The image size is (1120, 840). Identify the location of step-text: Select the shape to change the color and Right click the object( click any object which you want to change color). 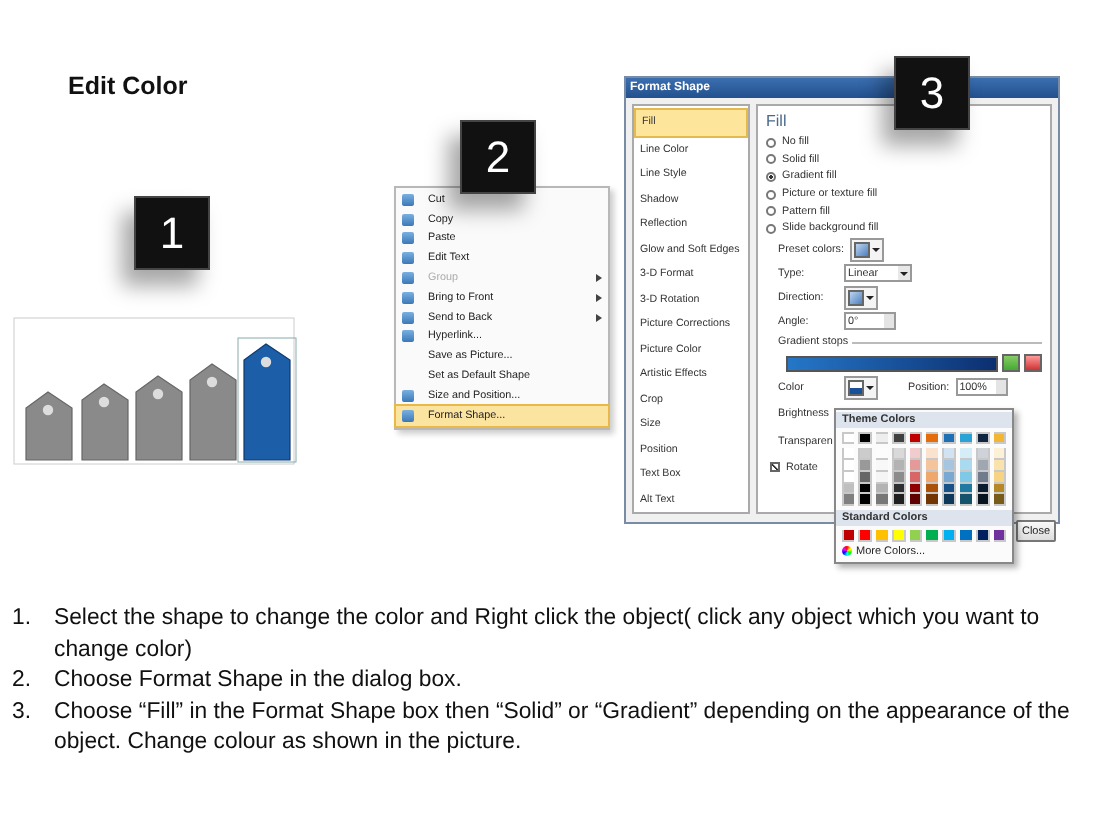
(548, 635).